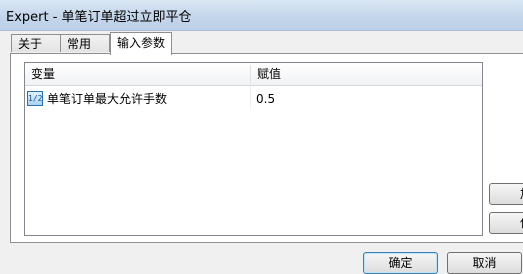 Image resolution: width=523 pixels, height=274 pixels. I want to click on tab-common-label: 常用, so click(79, 44).